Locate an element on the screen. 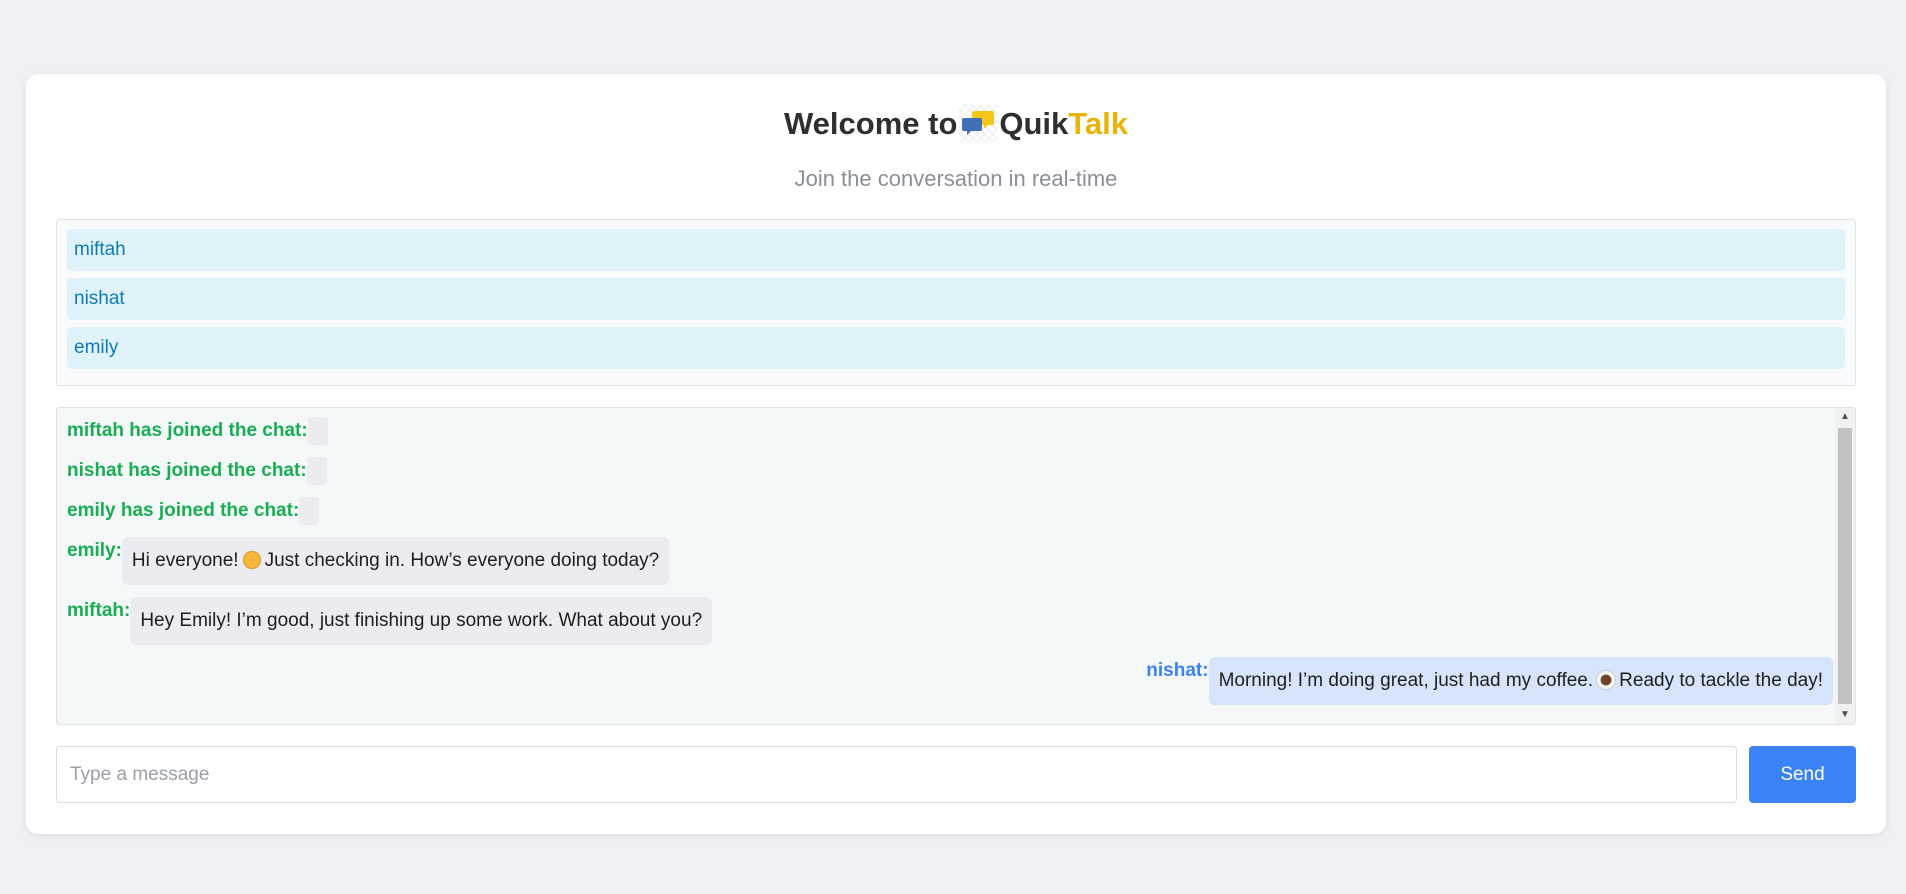  scroll-thumb is located at coordinates (1845, 566).